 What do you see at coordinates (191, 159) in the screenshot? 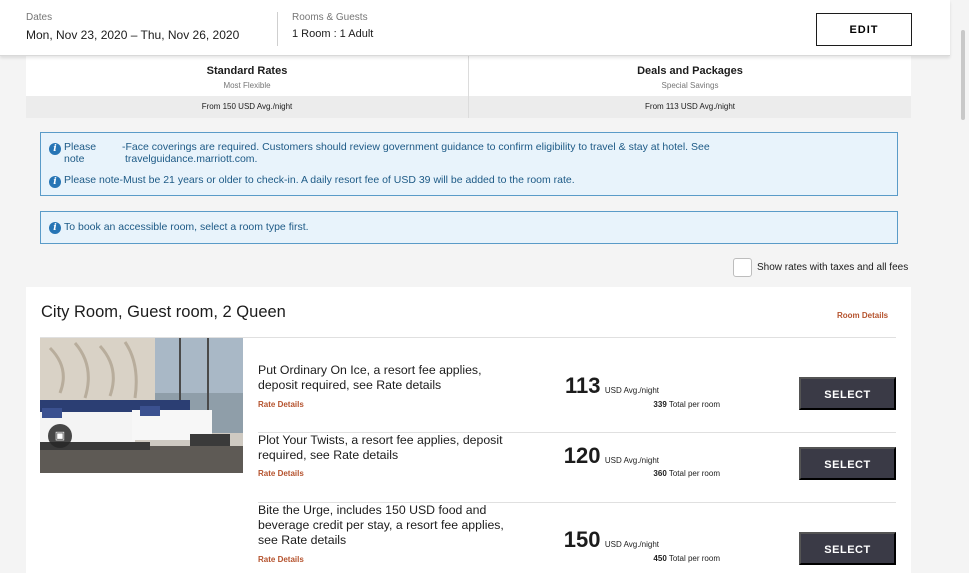
I see `travel-guidance-link: travelguidance.marriott.com.` at bounding box center [191, 159].